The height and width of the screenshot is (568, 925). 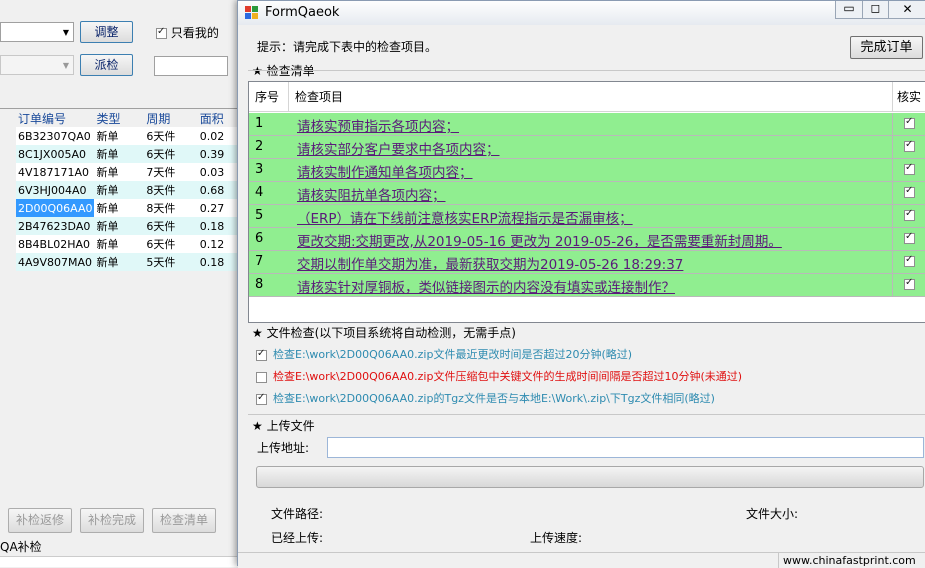 I want to click on close-button: ✕, so click(x=907, y=10).